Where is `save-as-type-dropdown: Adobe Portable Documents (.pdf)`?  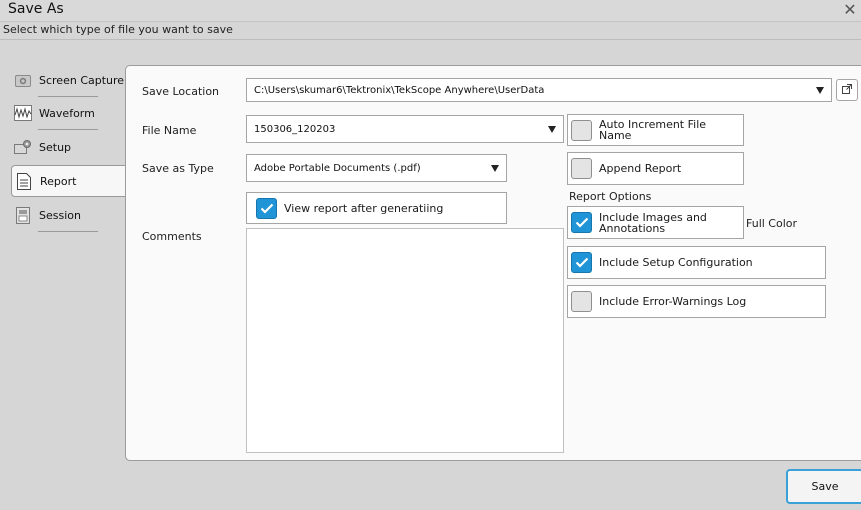 save-as-type-dropdown: Adobe Portable Documents (.pdf) is located at coordinates (376, 168).